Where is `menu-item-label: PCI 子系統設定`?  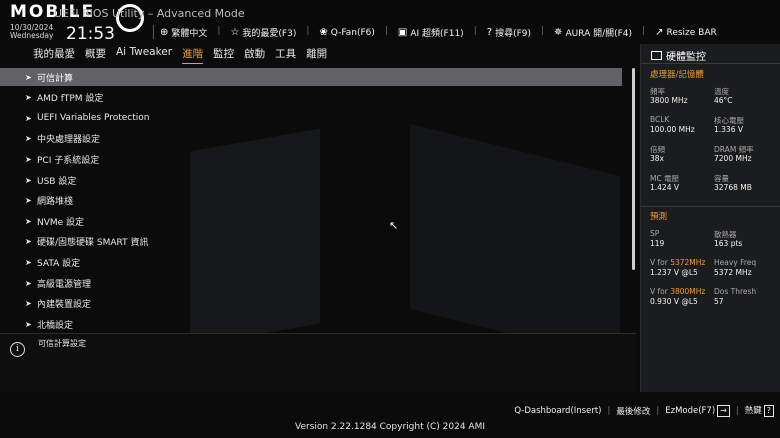 menu-item-label: PCI 子系統設定 is located at coordinates (68, 160).